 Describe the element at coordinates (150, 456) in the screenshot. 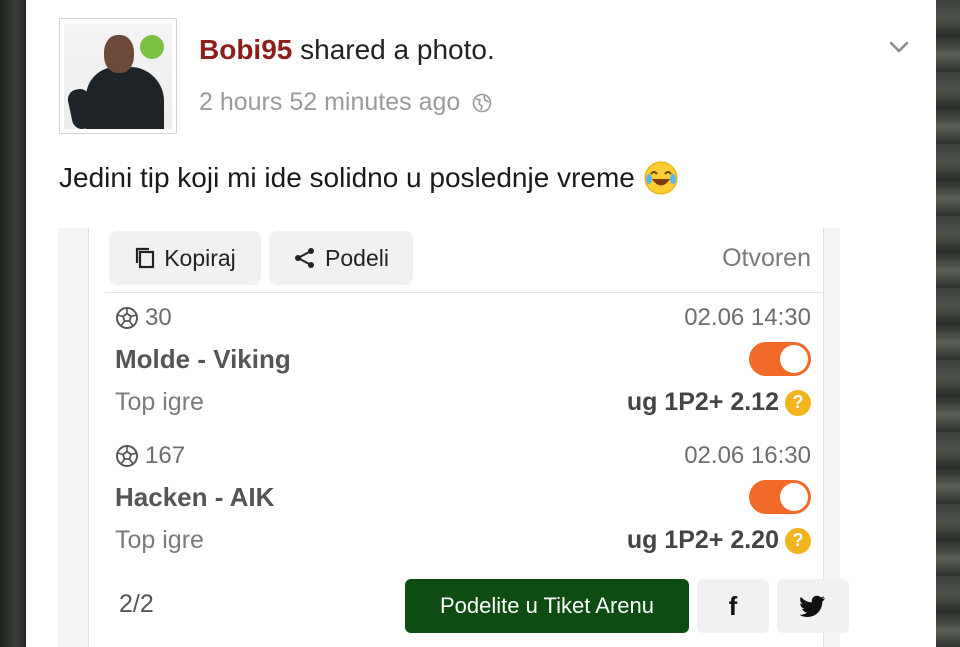

I see `event-number: 167` at that location.